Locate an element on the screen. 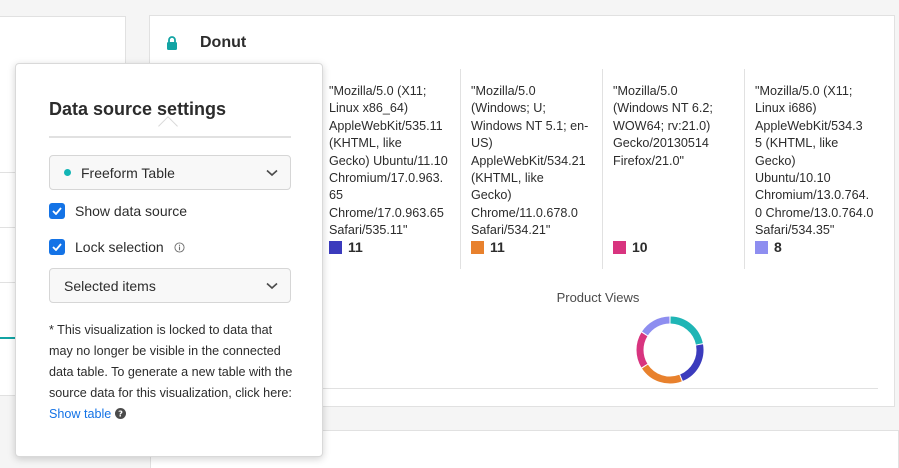 Image resolution: width=899 pixels, height=468 pixels. donut-chart is located at coordinates (670, 350).